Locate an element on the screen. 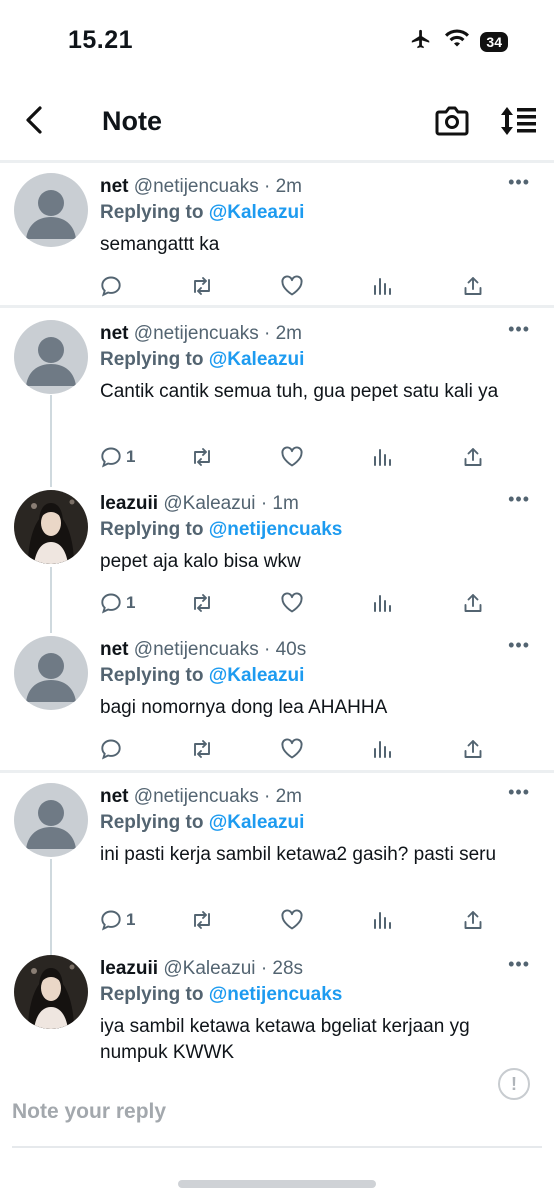  replying-to: Replying to @Kaleazui is located at coordinates (315, 360).